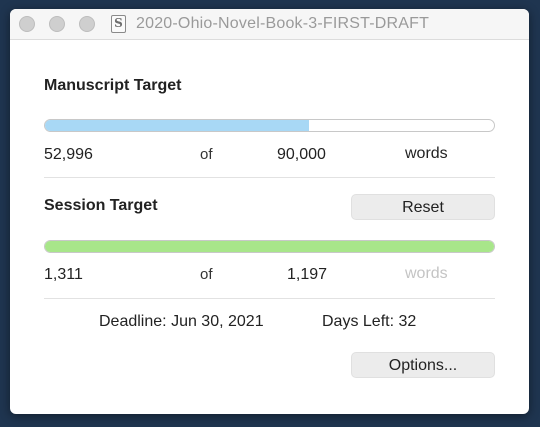 This screenshot has width=540, height=427. What do you see at coordinates (87, 24) in the screenshot?
I see `zoom-button` at bounding box center [87, 24].